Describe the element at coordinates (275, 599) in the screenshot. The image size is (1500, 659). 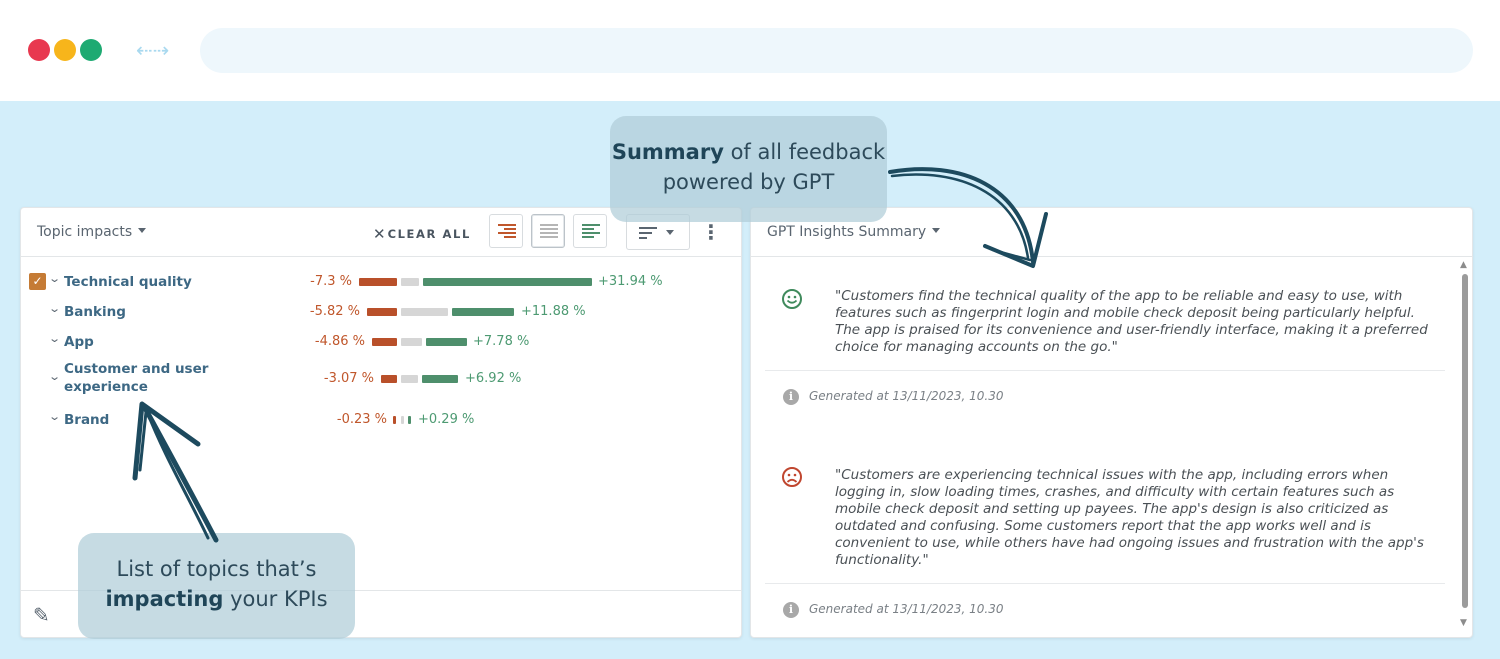
I see `callout-text: your KPIs` at that location.